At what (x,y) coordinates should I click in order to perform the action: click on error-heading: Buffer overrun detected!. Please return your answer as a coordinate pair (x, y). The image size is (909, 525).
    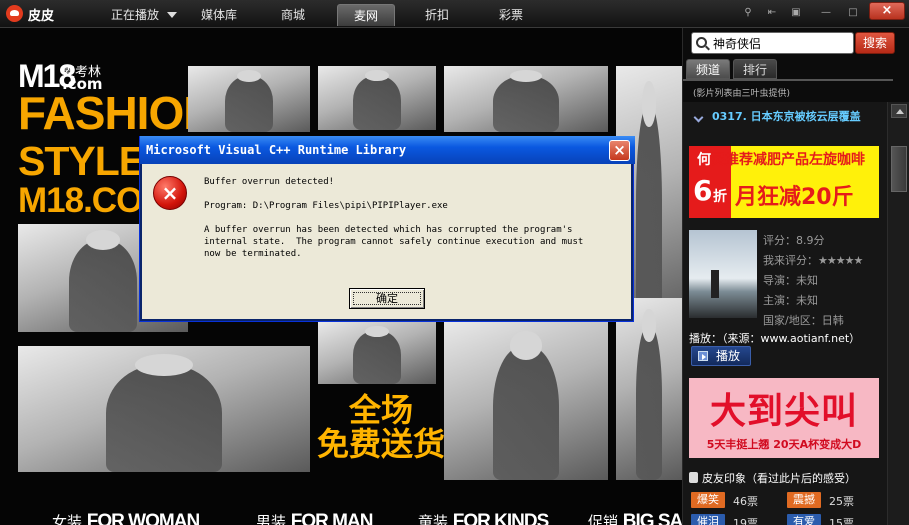
    Looking at the image, I should click on (269, 182).